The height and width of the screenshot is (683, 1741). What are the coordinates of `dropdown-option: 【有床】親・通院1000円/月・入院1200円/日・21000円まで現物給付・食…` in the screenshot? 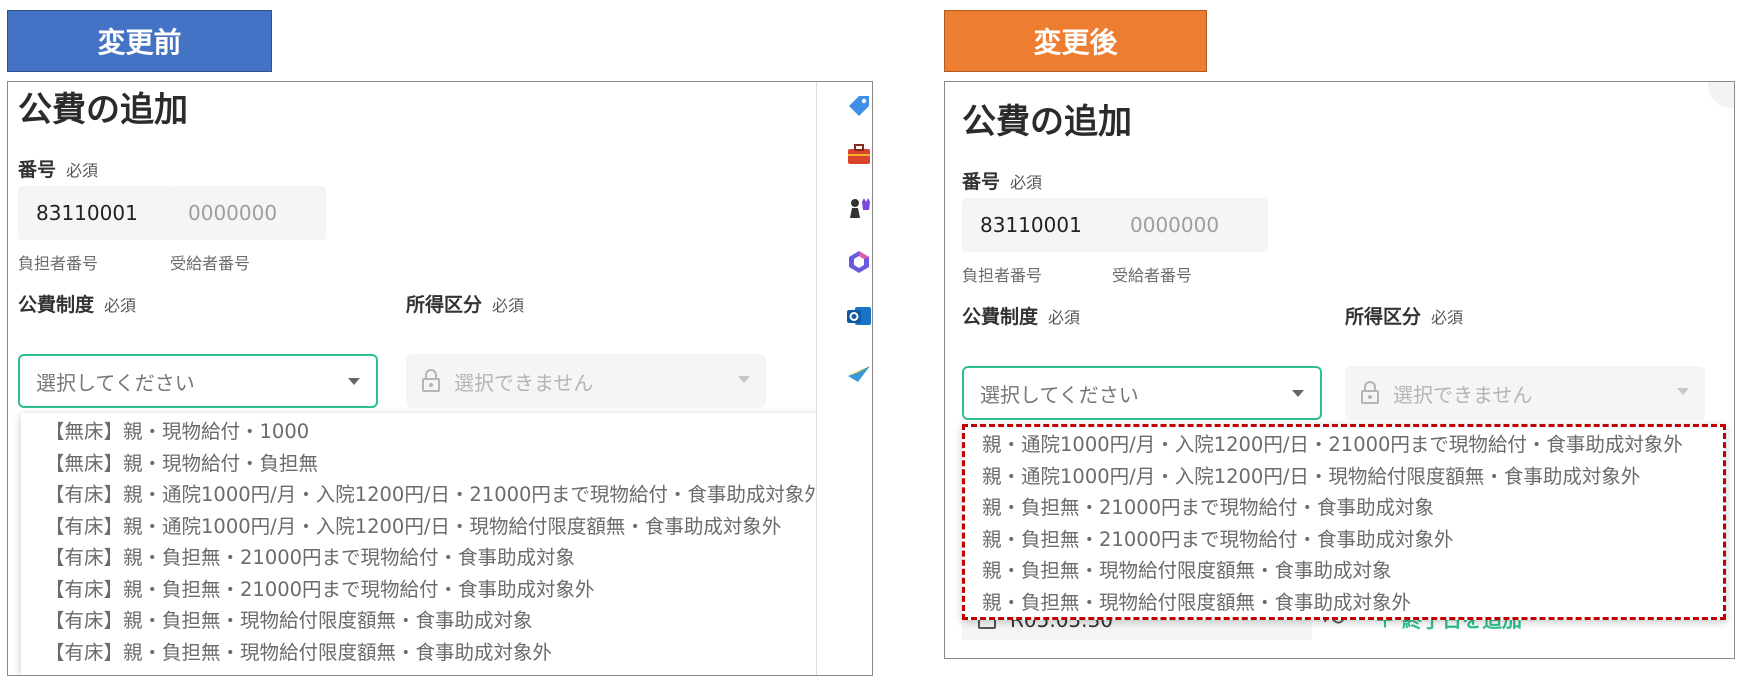 It's located at (446, 495).